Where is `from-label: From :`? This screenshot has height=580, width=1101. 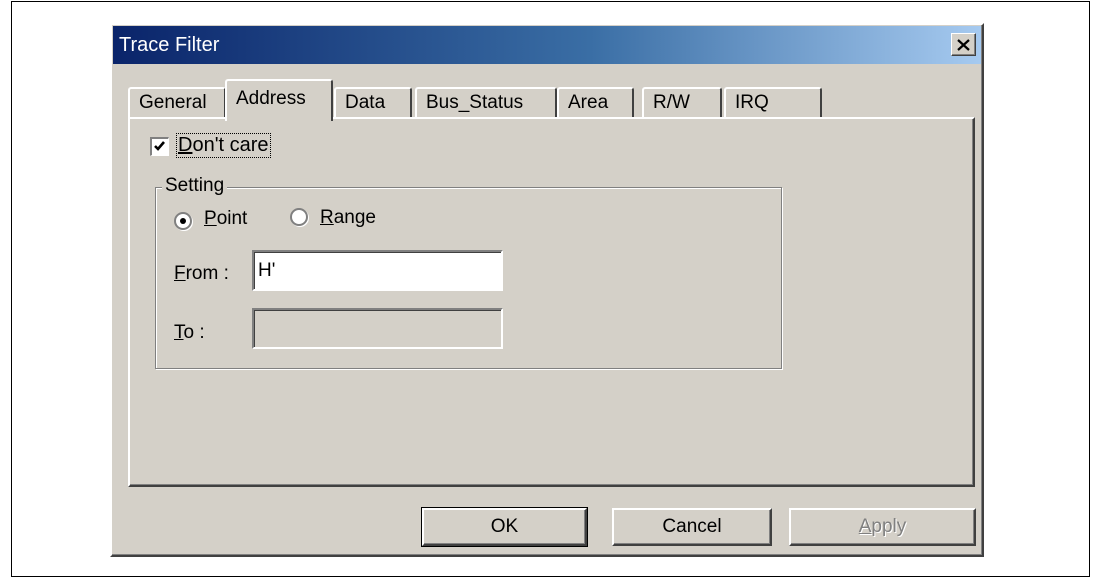
from-label: From : is located at coordinates (201, 274).